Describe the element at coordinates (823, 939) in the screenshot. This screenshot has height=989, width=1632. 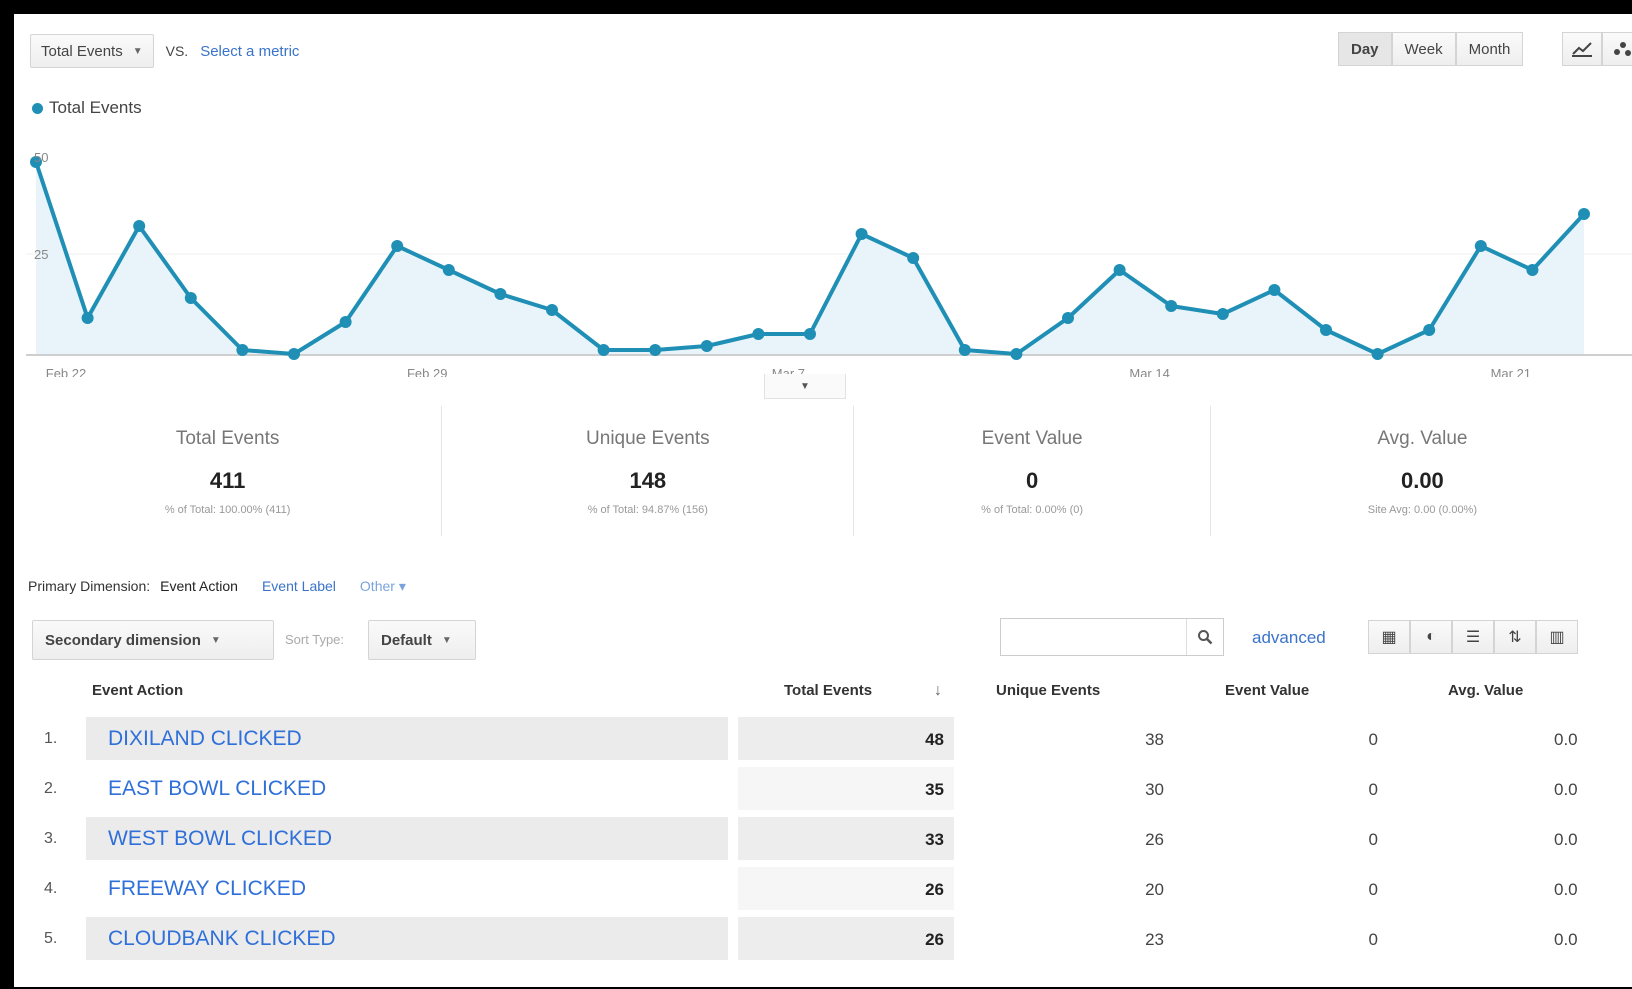
I see `table-row: 5. CLOUDBANK CLICKED 26 23 0 0.0` at that location.